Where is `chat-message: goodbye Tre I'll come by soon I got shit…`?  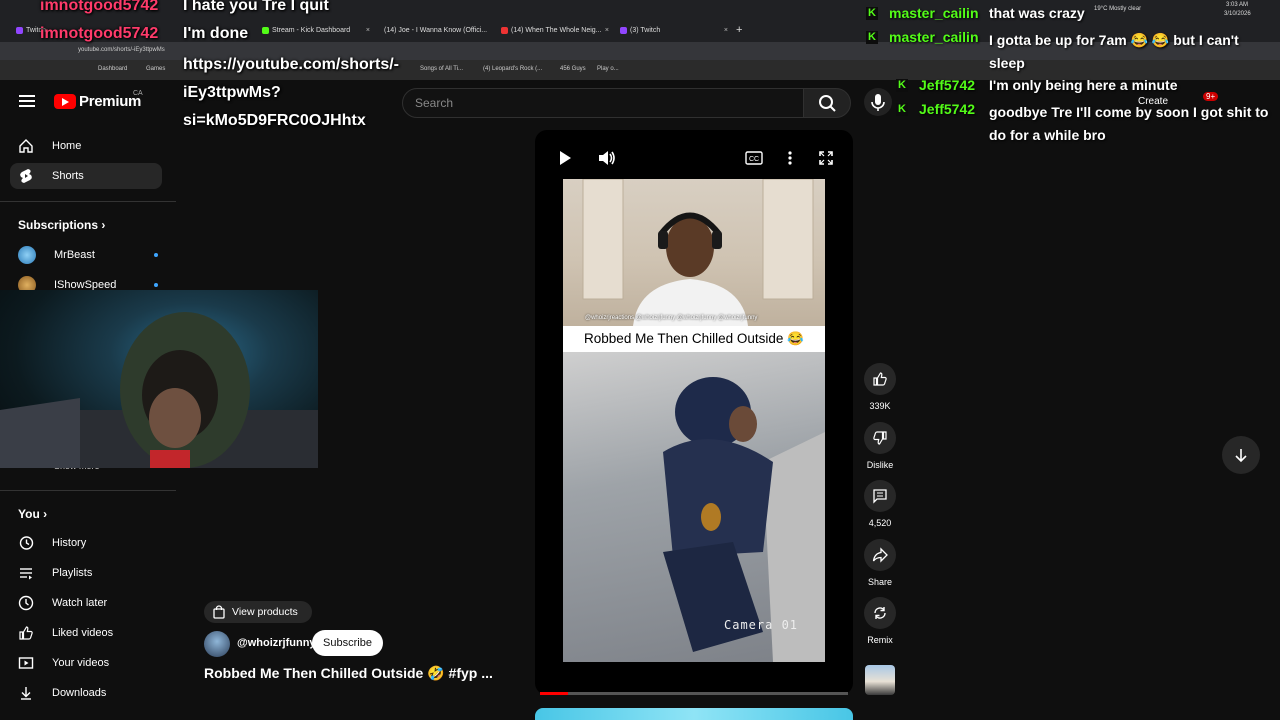
chat-message: goodbye Tre I'll come by soon I got shit… is located at coordinates (1129, 123).